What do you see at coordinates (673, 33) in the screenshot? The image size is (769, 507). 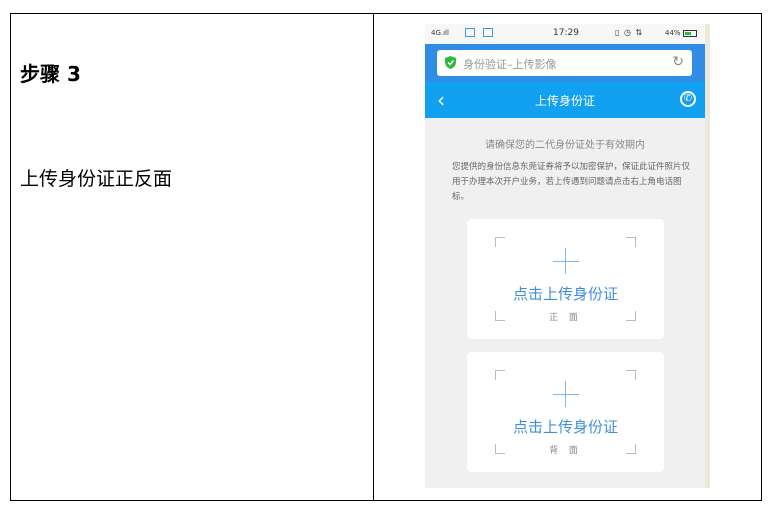 I see `battery-percent: 44%` at bounding box center [673, 33].